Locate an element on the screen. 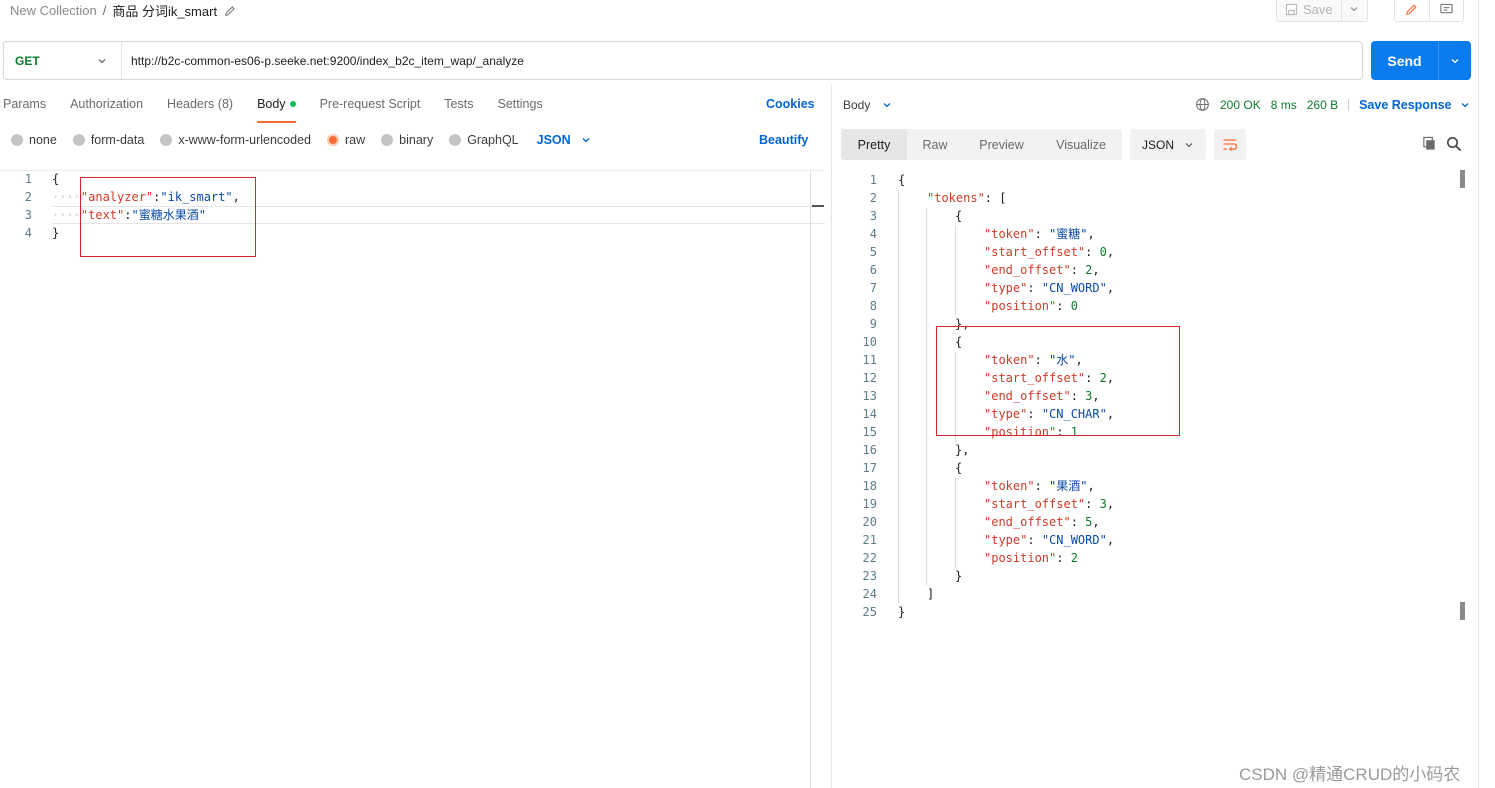  code-line-position: "position": 0 is located at coordinates (1031, 306).